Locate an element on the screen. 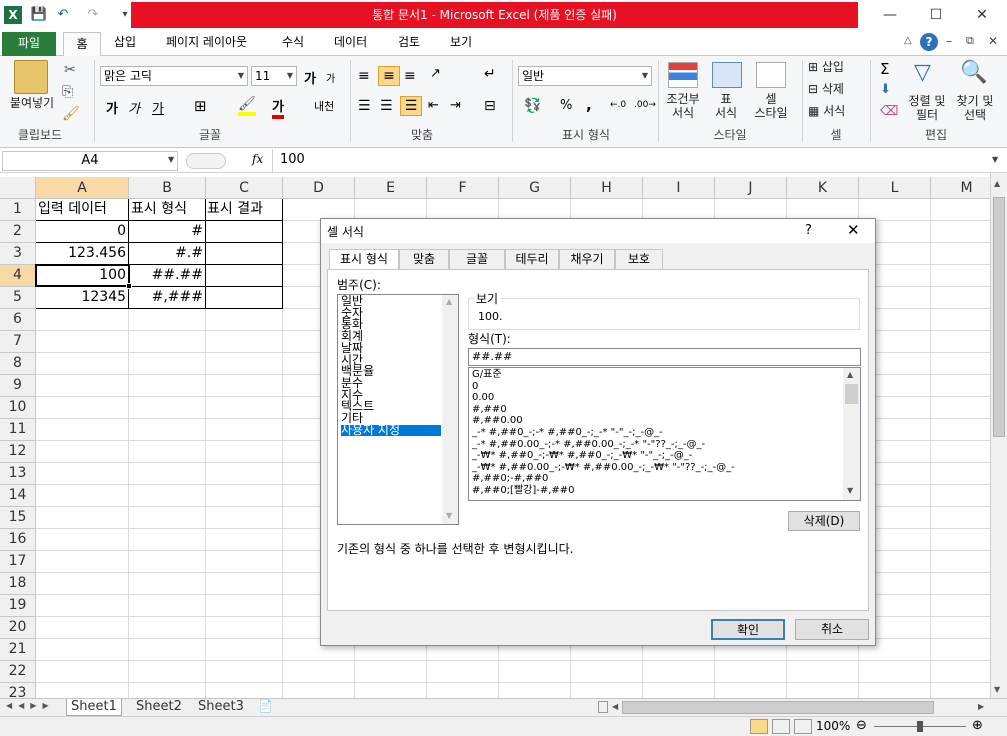 The height and width of the screenshot is (736, 1007). cell-b5: #,### is located at coordinates (167, 297).